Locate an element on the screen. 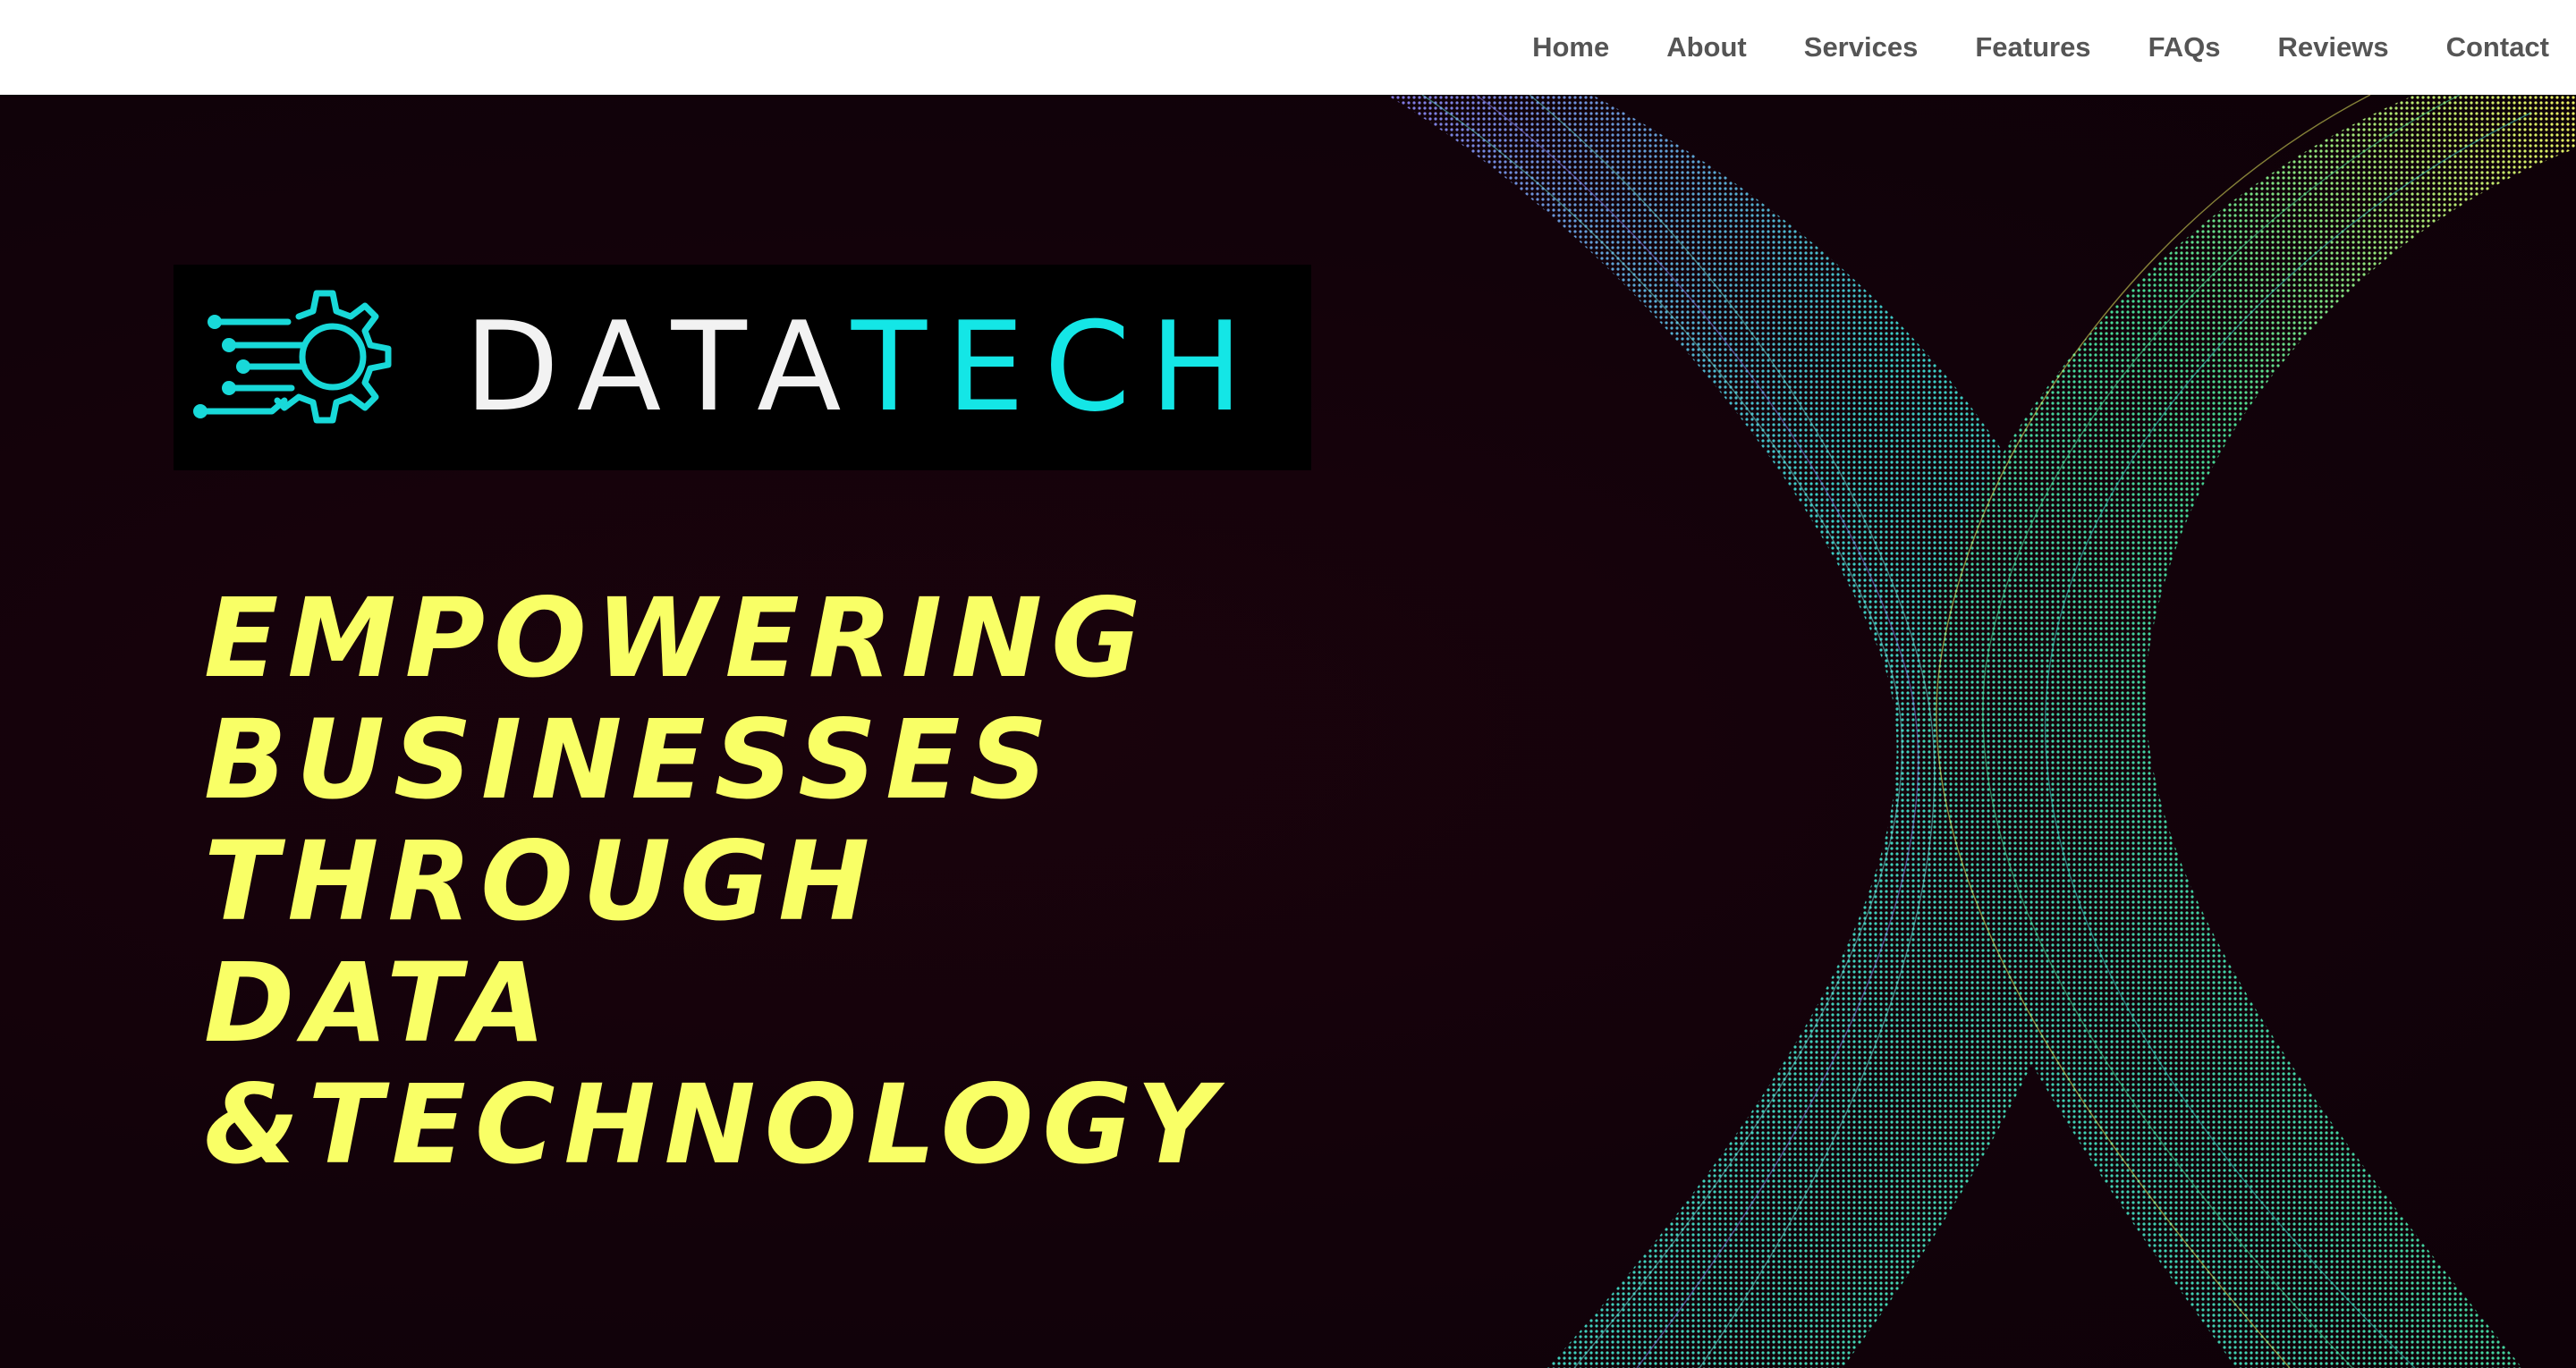  nav-item-faqs: FAQs is located at coordinates (2184, 47).